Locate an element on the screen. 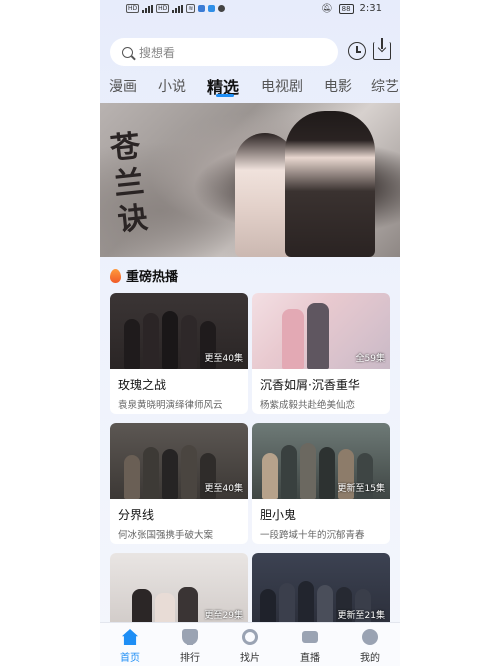  nav-label: 找片 is located at coordinates (250, 658).